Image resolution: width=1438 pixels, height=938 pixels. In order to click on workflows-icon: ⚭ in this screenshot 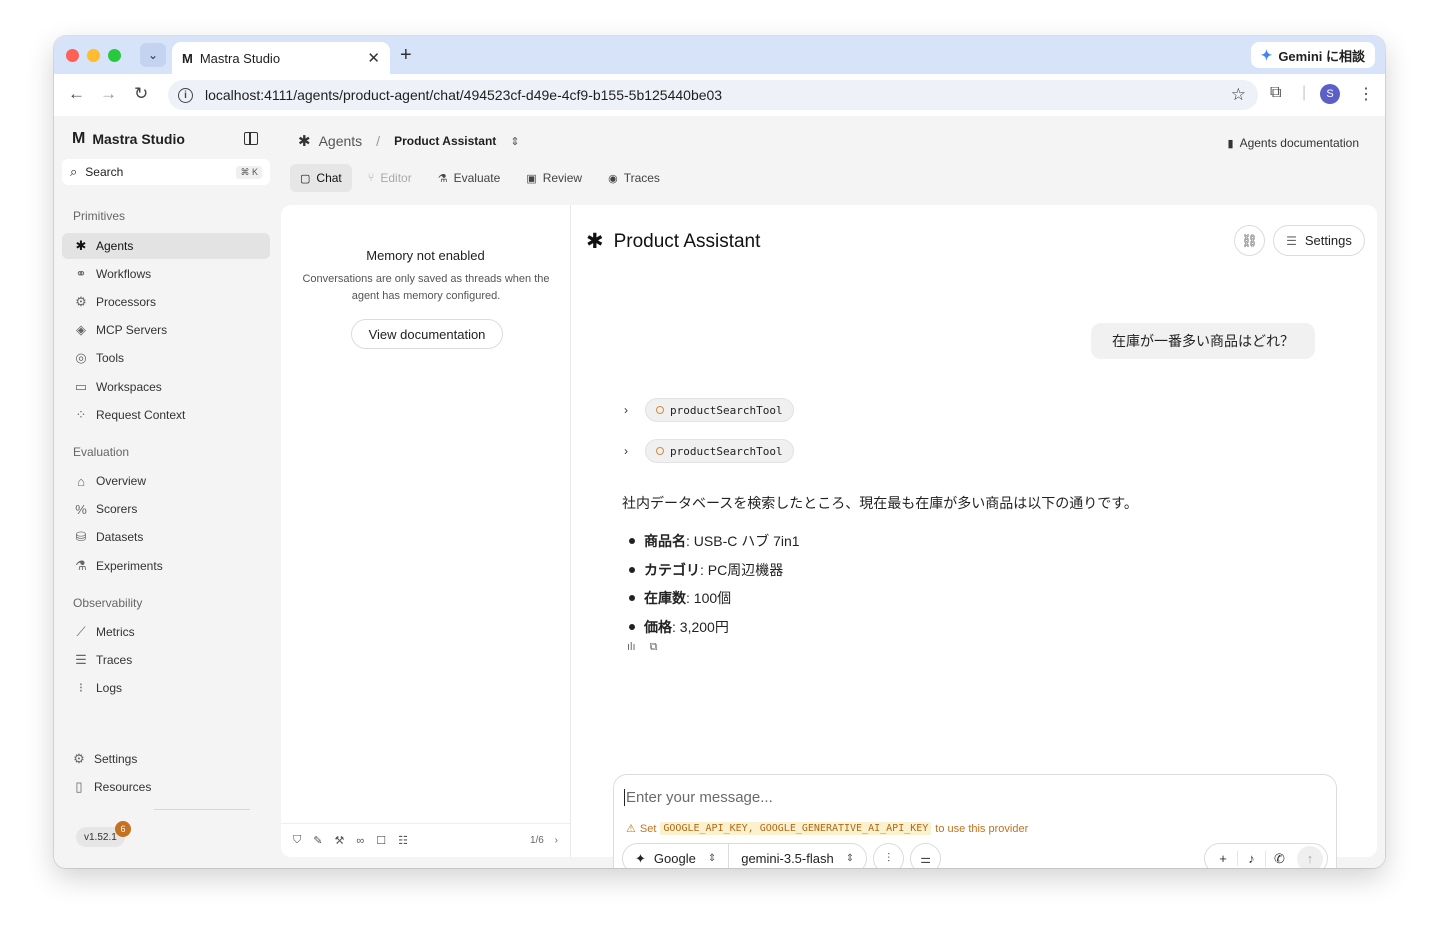, I will do `click(81, 273)`.